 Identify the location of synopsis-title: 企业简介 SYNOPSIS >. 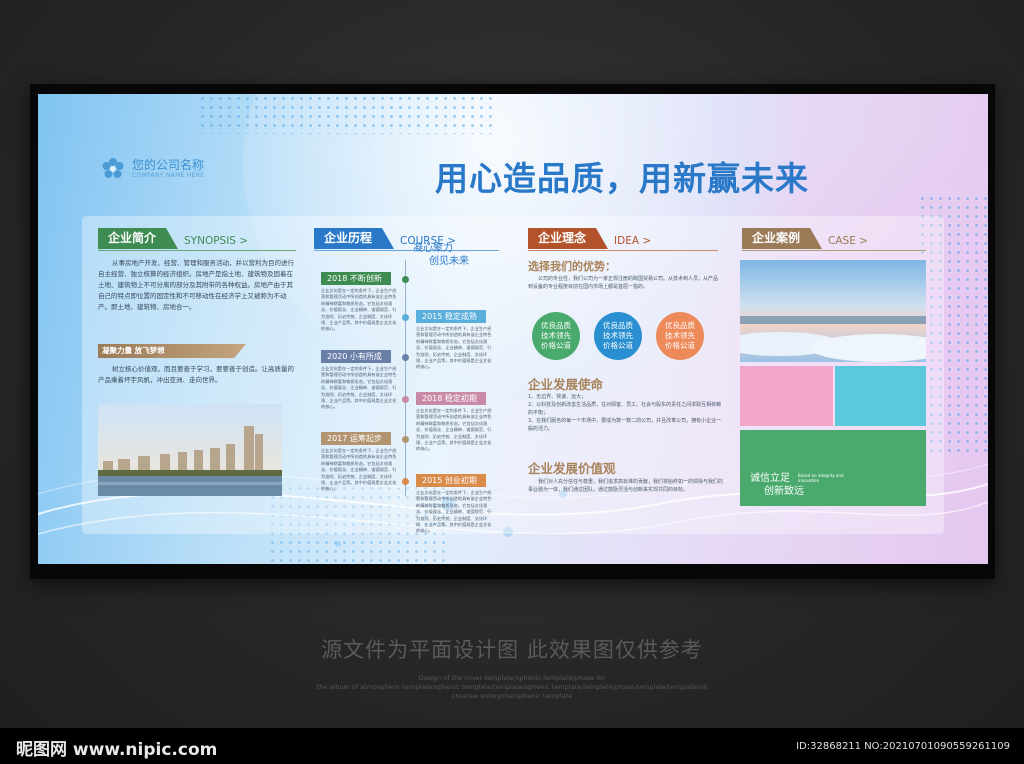
(173, 238).